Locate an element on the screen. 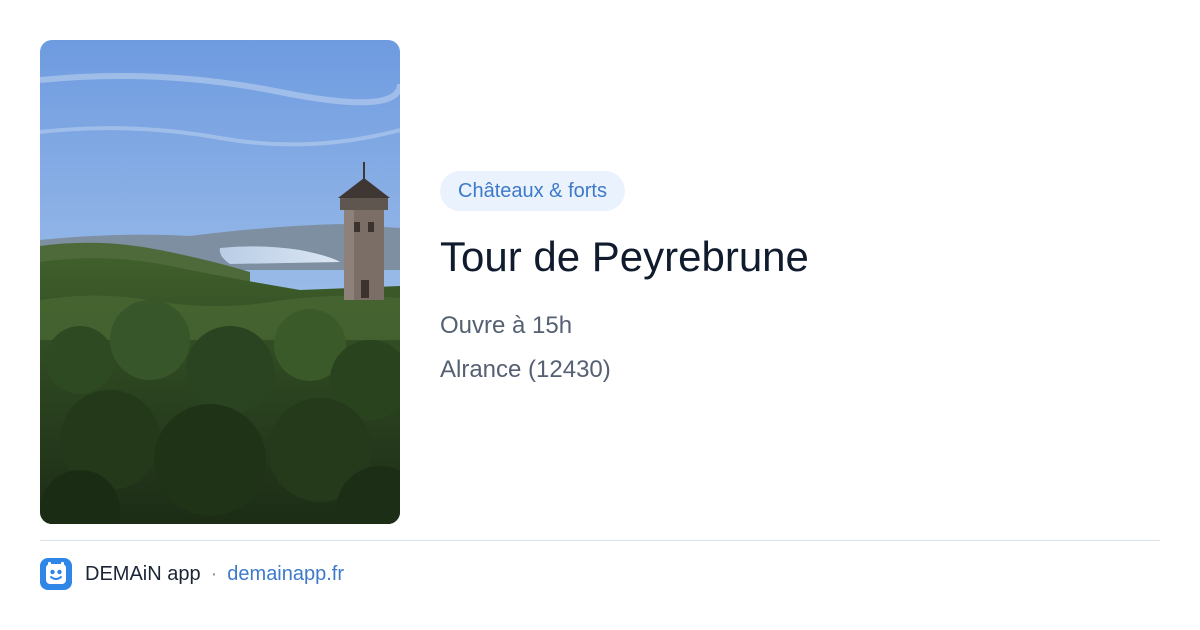 This screenshot has width=1200, height=630. place-location: Alrance (12430) is located at coordinates (525, 369).